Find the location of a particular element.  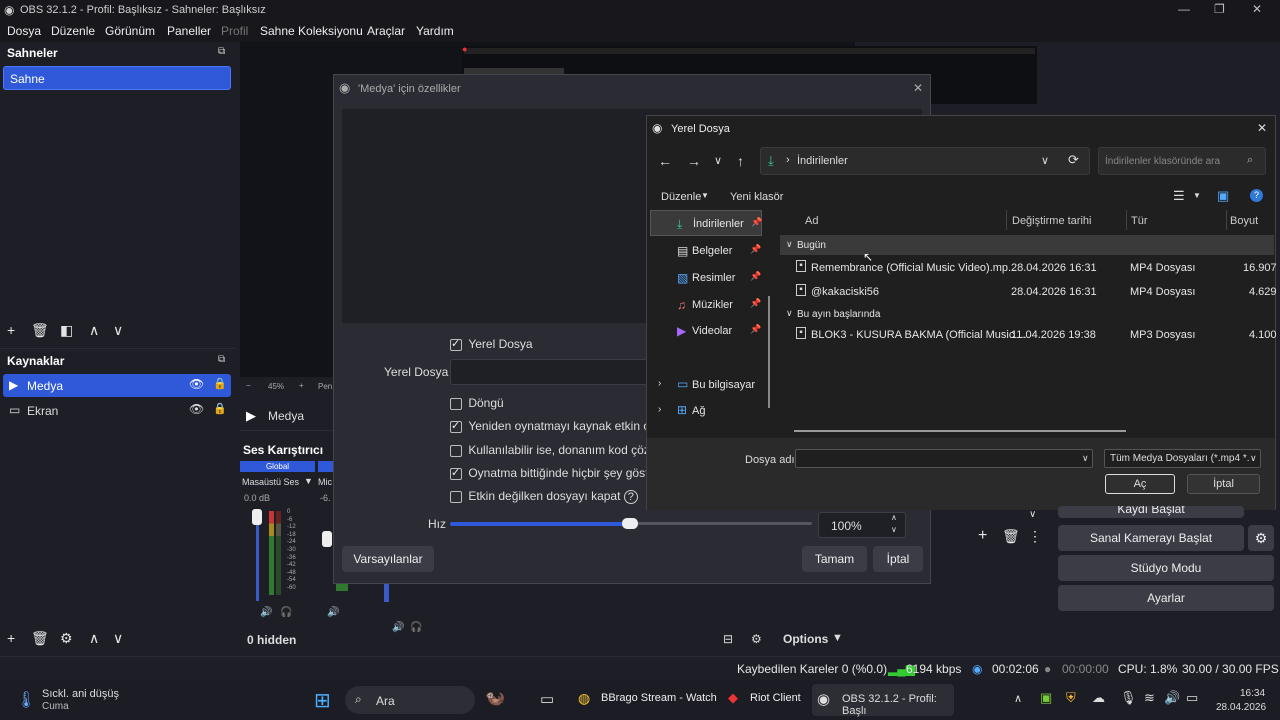

up-button: ↑ is located at coordinates (740, 161).